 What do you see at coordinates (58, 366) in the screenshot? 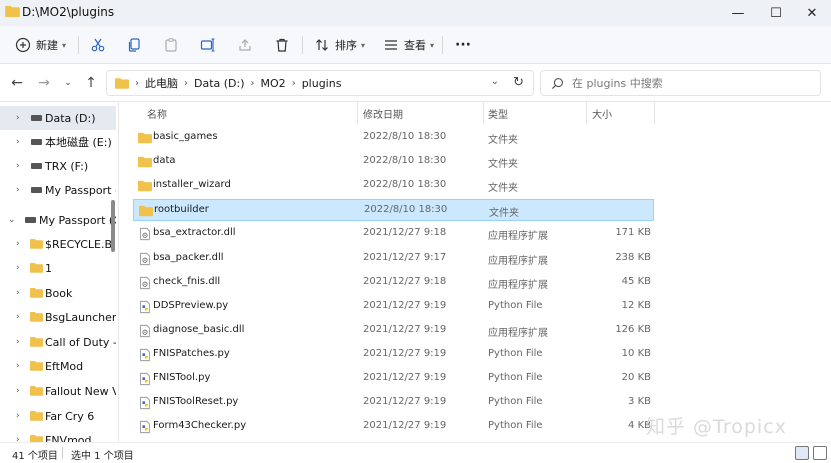
I see `sidebar-item-eftmod: › EftMod` at bounding box center [58, 366].